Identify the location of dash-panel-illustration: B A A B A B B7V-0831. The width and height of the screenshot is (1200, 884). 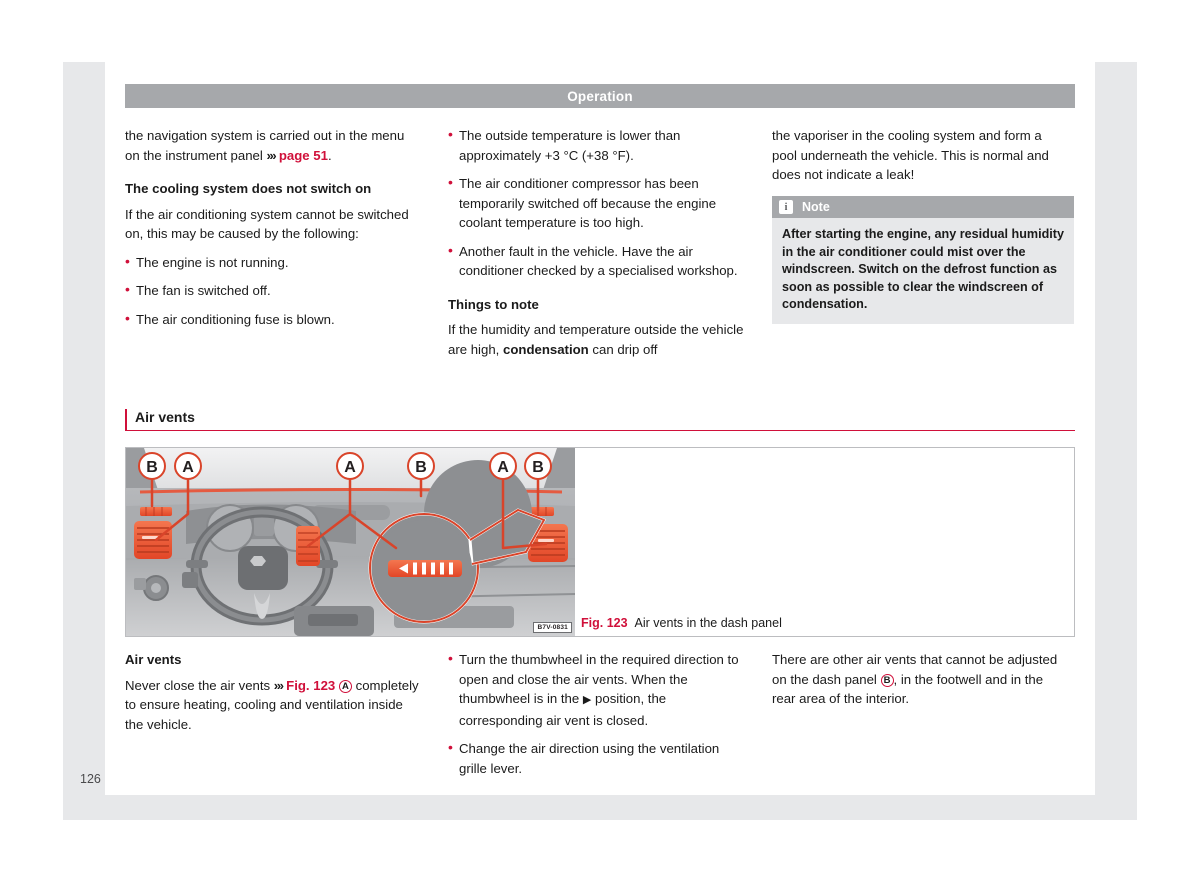
(350, 542).